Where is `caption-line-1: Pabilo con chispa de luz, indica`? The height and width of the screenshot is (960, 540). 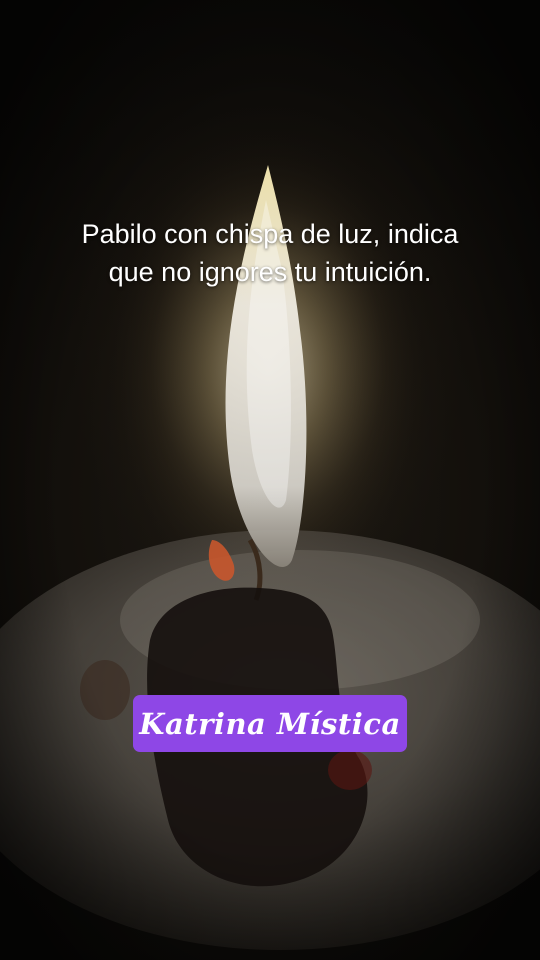
caption-line-1: Pabilo con chispa de luz, indica is located at coordinates (270, 234).